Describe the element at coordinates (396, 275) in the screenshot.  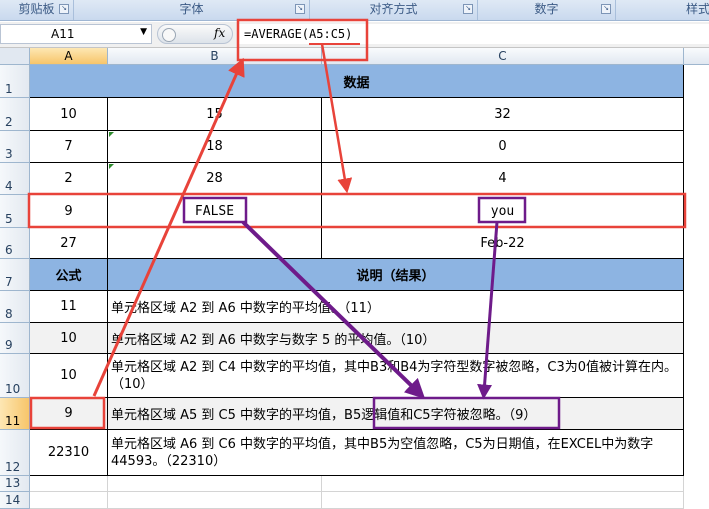
I see `description-header-cell: 说明（结果）` at that location.